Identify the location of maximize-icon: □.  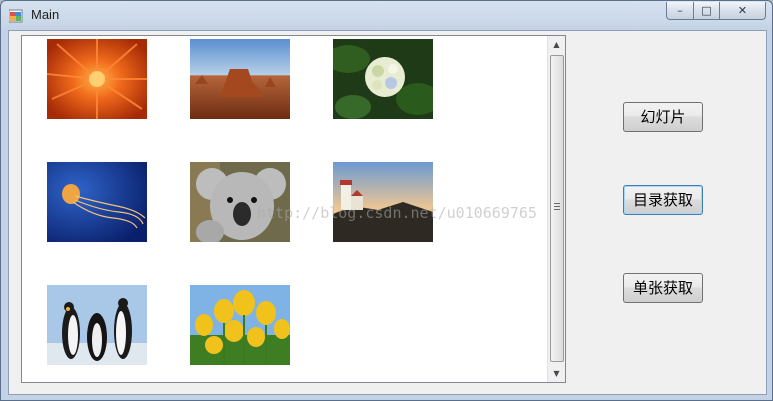
(706, 10).